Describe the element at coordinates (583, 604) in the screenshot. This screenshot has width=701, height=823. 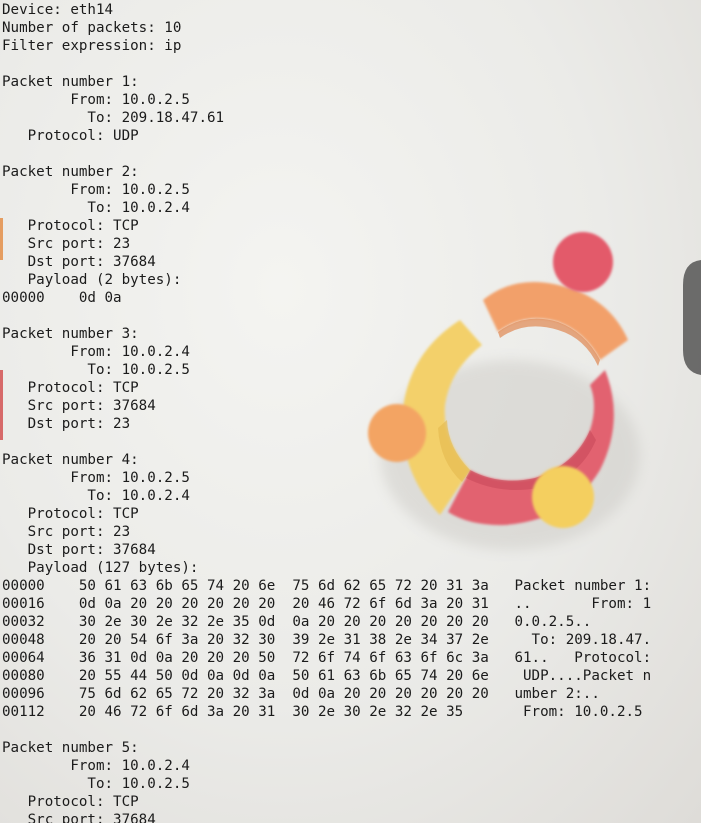
I see `hex-ascii: .. From: 1` at that location.